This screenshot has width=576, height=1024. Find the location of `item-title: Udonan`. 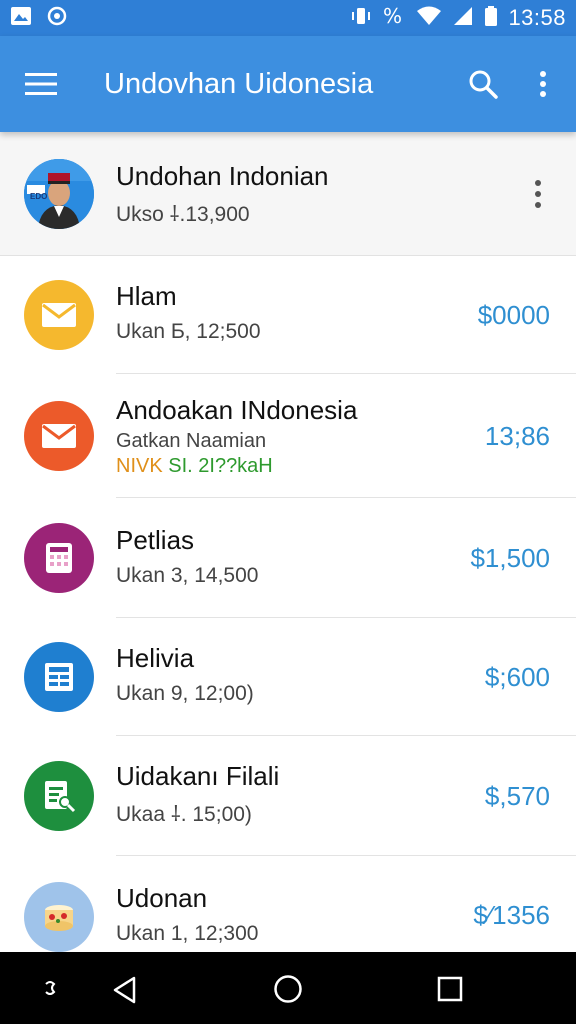

item-title: Udonan is located at coordinates (162, 898).